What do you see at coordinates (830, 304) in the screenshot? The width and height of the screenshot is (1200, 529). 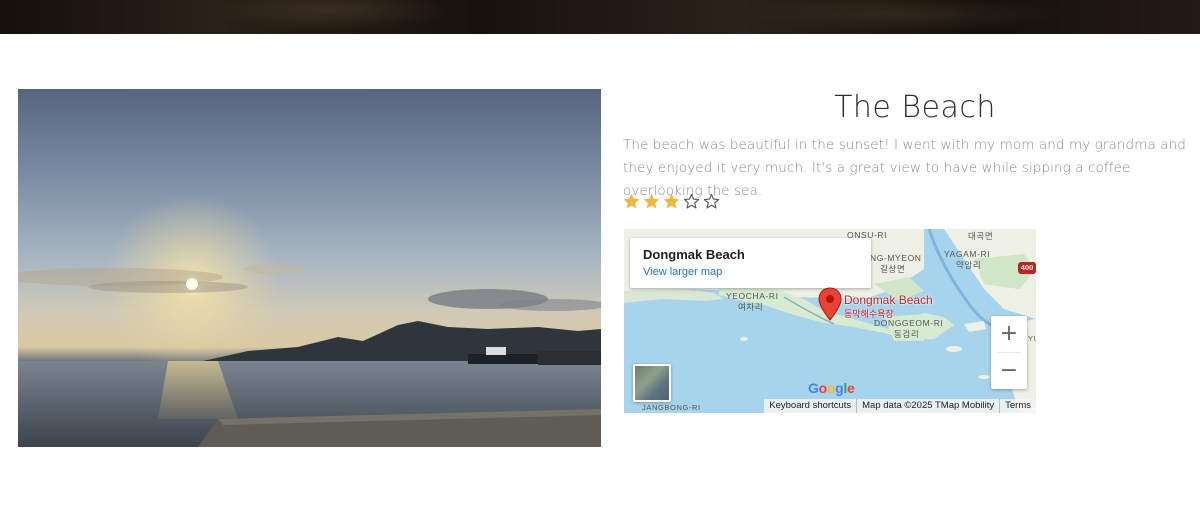 I see `map-pin-icon` at bounding box center [830, 304].